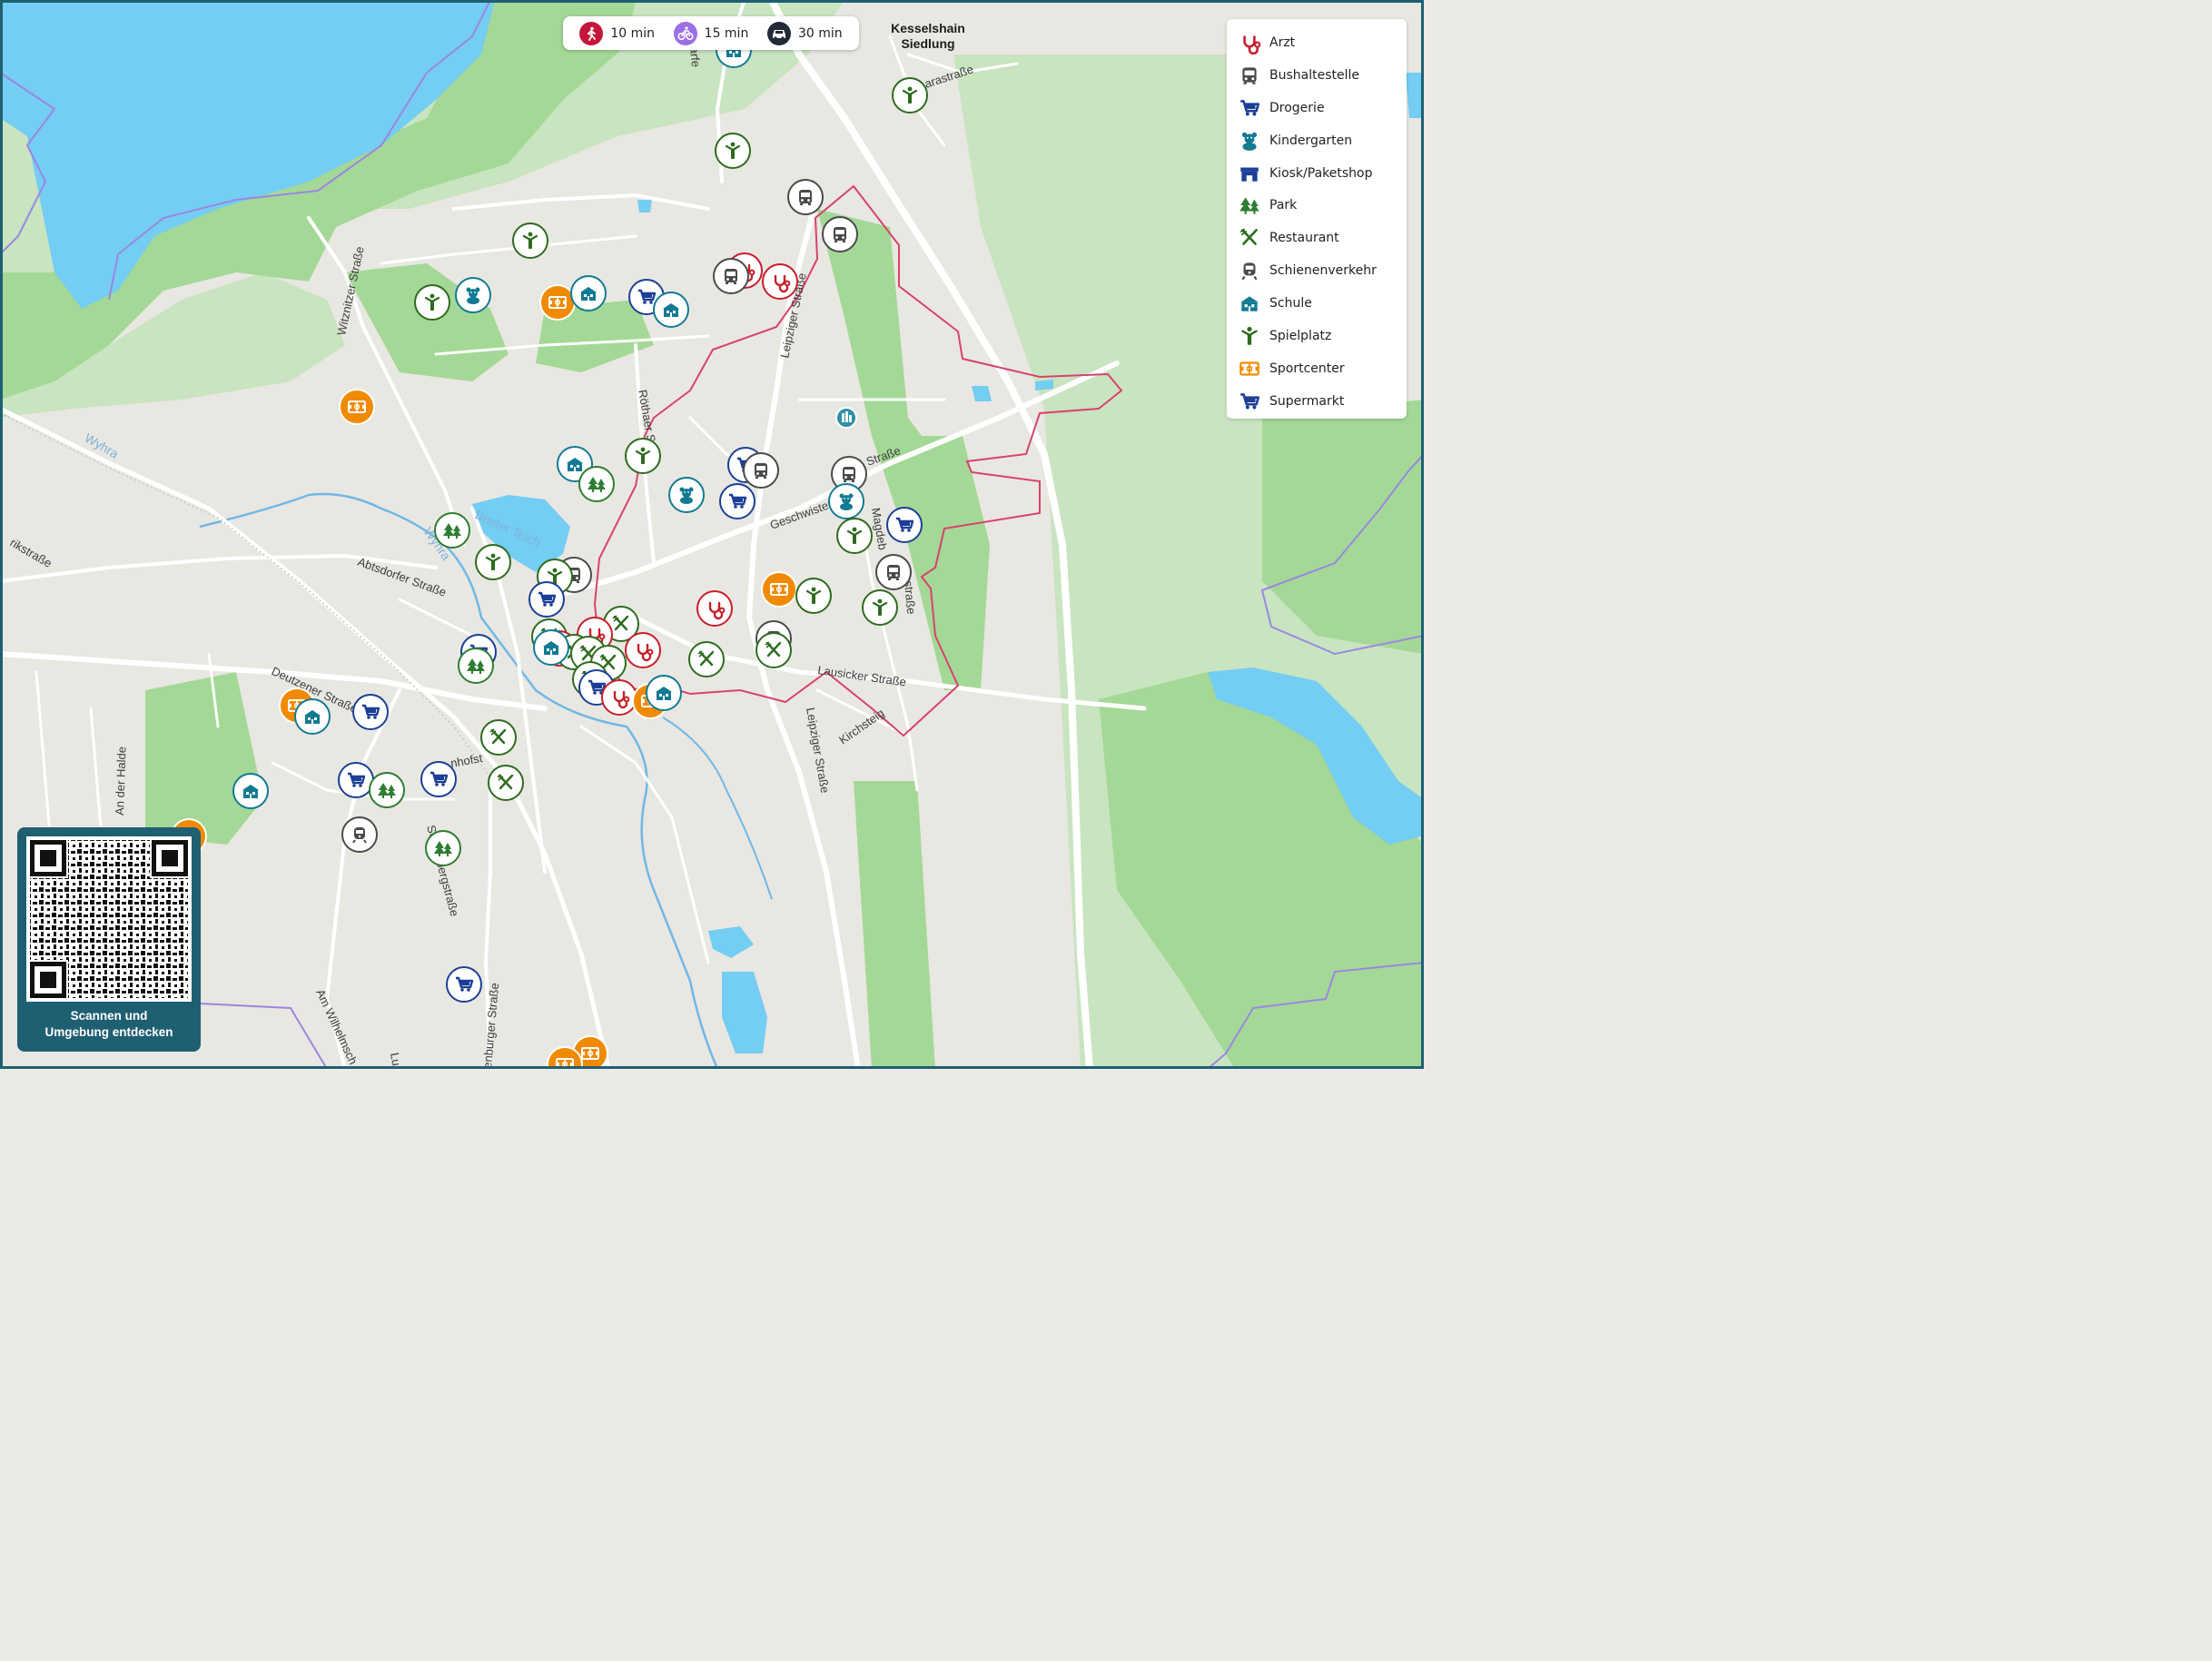 Image resolution: width=2212 pixels, height=1661 pixels. What do you see at coordinates (1250, 335) in the screenshot?
I see `playground-icon` at bounding box center [1250, 335].